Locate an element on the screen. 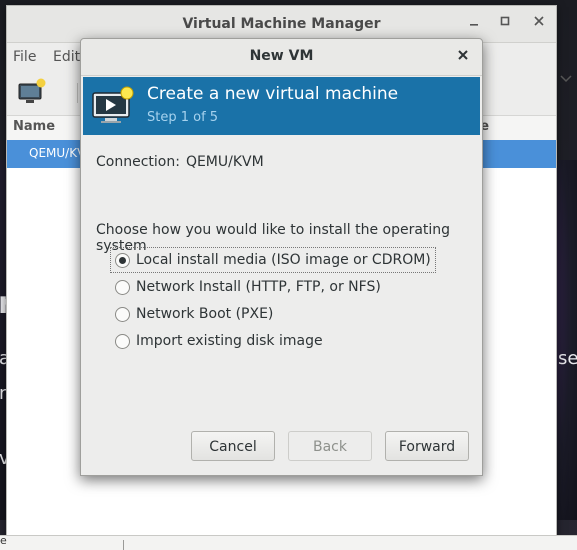 This screenshot has height=550, width=577. connection-label: Connection: is located at coordinates (138, 162).